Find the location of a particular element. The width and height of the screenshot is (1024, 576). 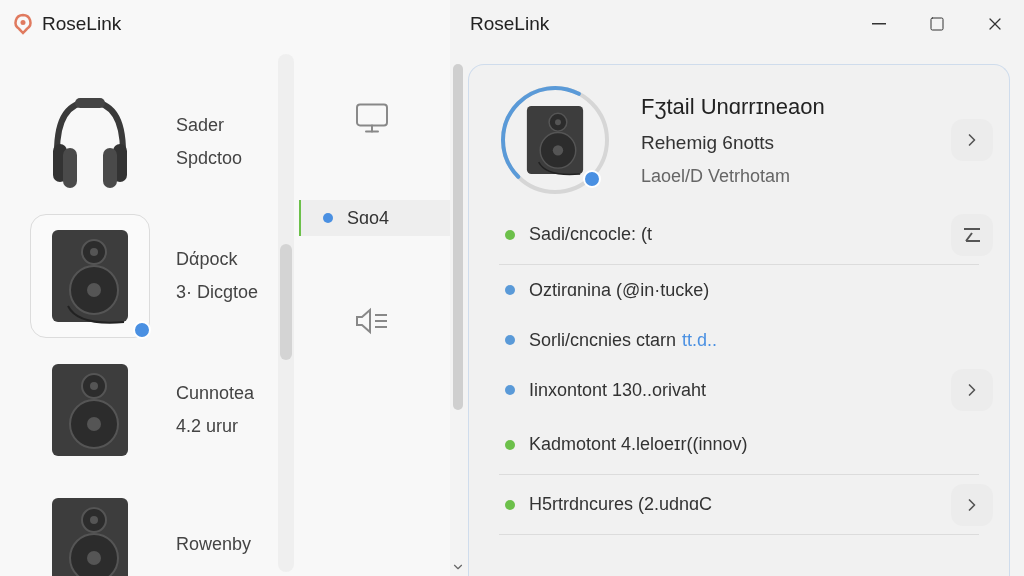

device-subtitle: Rehemig 6notts is located at coordinates (708, 142).